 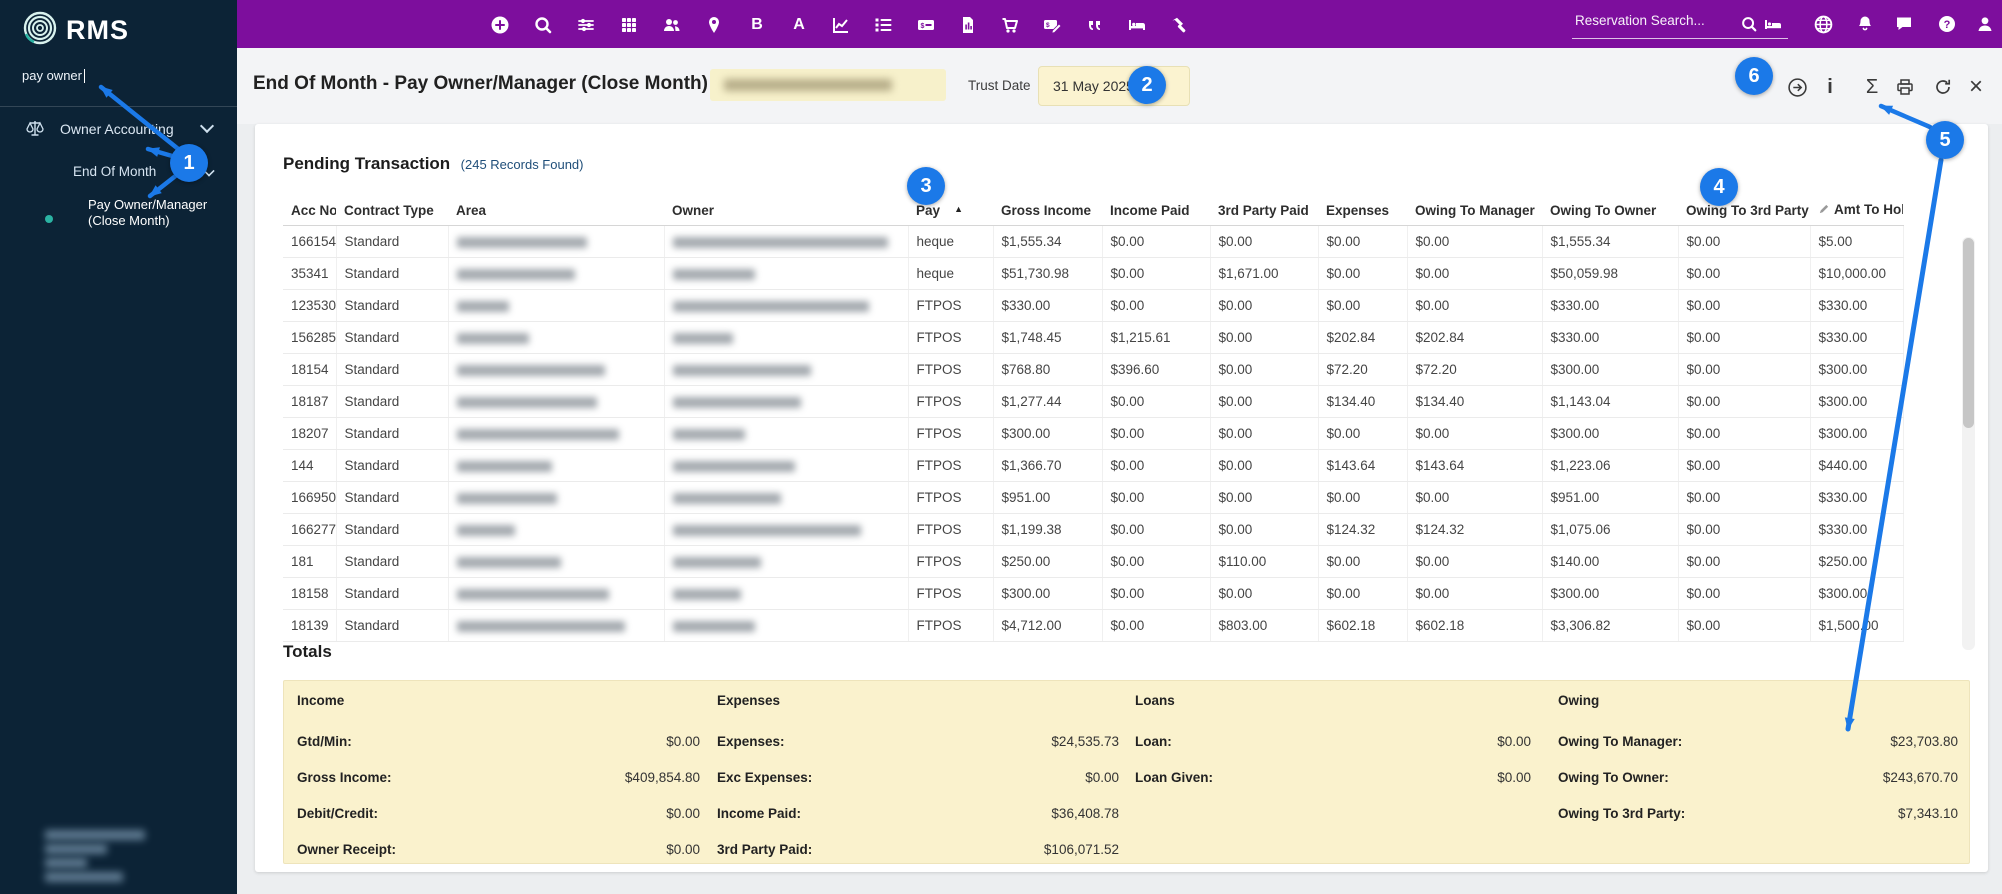 I want to click on bell-icon, so click(x=1865, y=24).